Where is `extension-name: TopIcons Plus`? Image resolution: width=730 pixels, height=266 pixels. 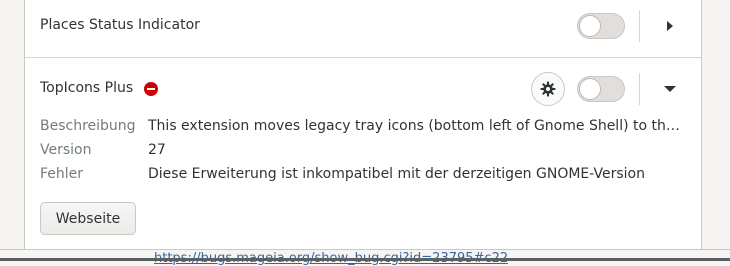 extension-name: TopIcons Plus is located at coordinates (87, 88).